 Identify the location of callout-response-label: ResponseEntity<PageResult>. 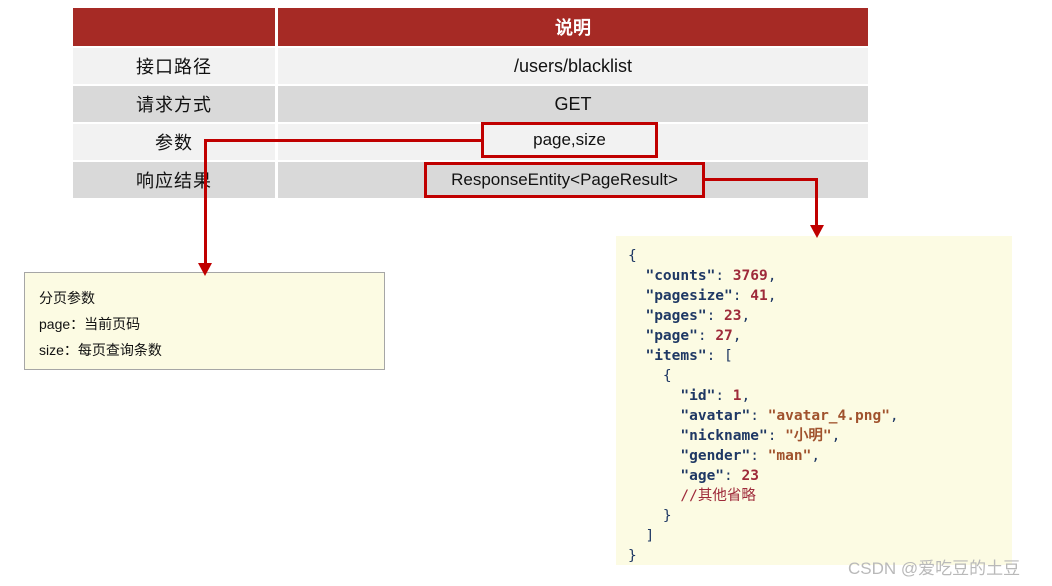
(564, 179).